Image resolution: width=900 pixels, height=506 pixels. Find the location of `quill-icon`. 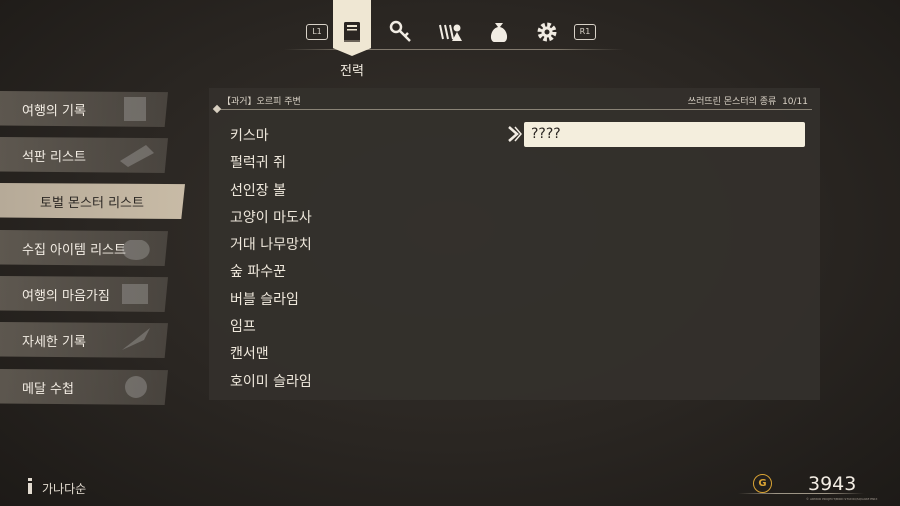

quill-icon is located at coordinates (136, 339).